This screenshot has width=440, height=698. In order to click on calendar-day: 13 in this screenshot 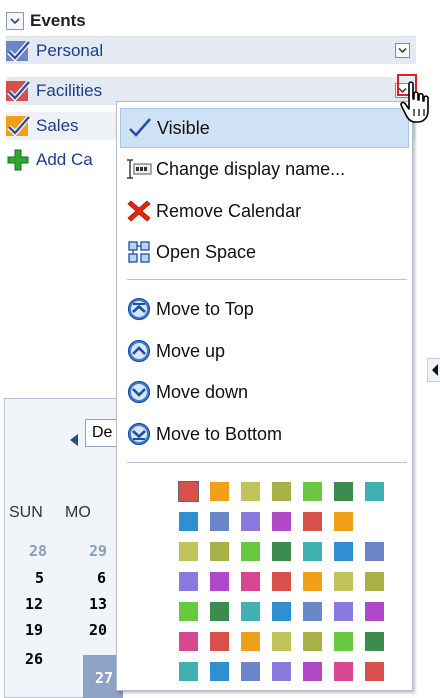, I will do `click(98, 604)`.